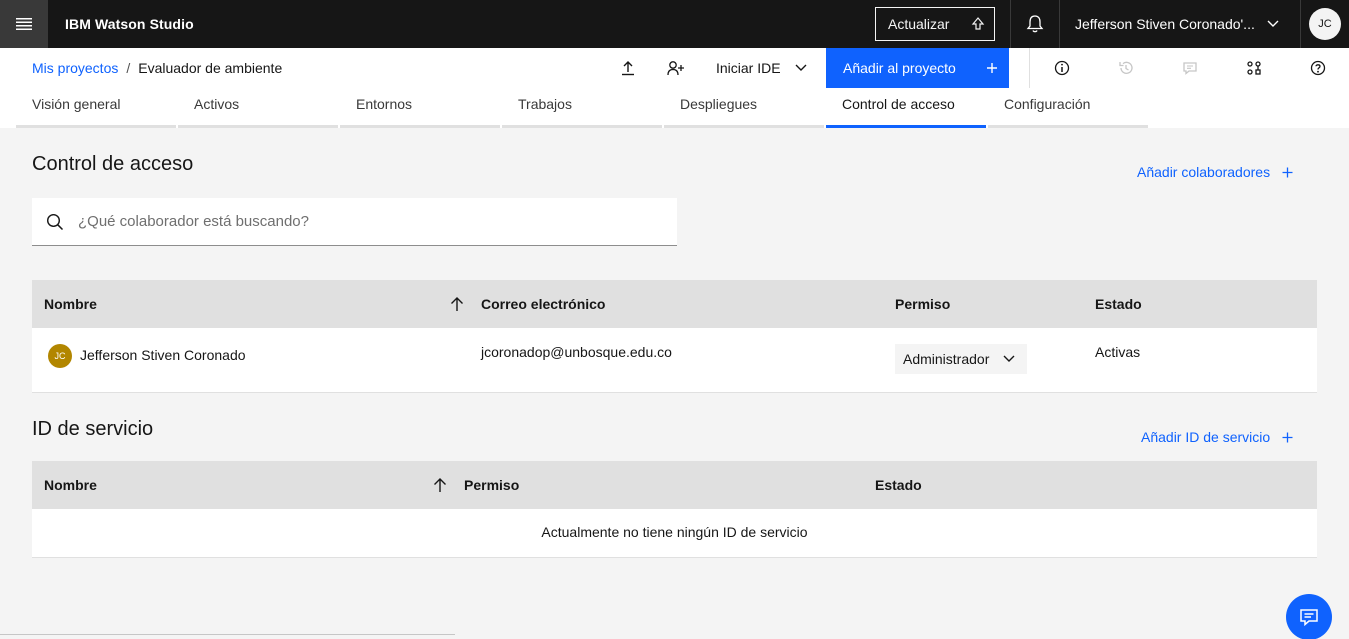  What do you see at coordinates (899, 68) in the screenshot?
I see `add-to-project-label: Añadir al proyecto` at bounding box center [899, 68].